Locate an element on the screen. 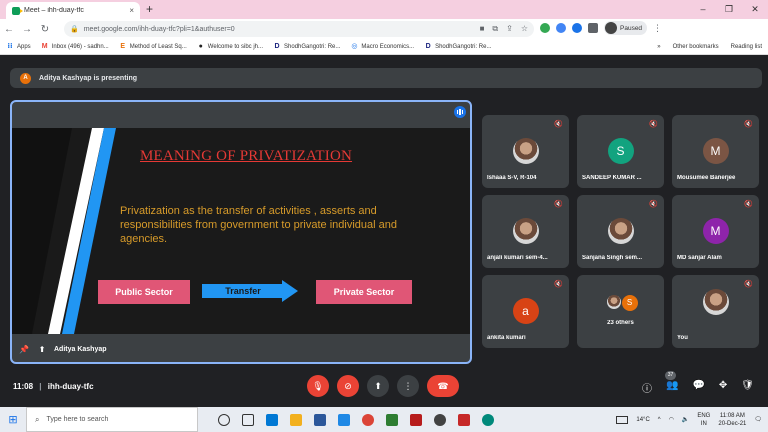 The image size is (768, 432). participant-tile: 🔇 M Mousumee Banerjee is located at coordinates (715, 151).